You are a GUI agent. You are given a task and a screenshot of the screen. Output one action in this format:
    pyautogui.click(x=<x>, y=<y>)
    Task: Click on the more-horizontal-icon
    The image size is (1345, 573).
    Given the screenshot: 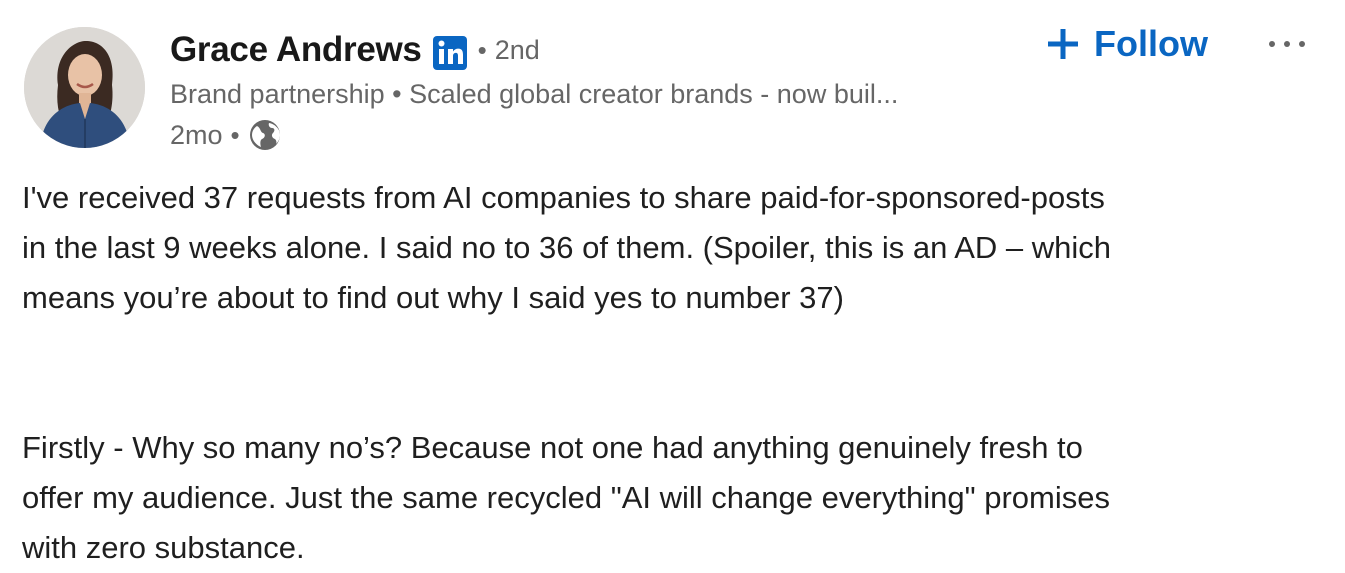 What is the action you would take?
    pyautogui.click(x=1287, y=44)
    